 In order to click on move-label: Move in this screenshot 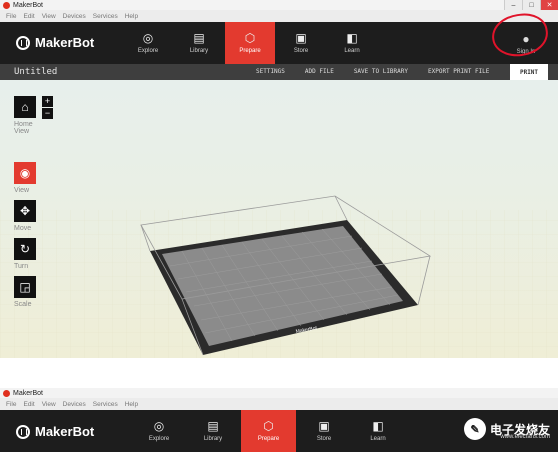, I will do `click(23, 228)`.